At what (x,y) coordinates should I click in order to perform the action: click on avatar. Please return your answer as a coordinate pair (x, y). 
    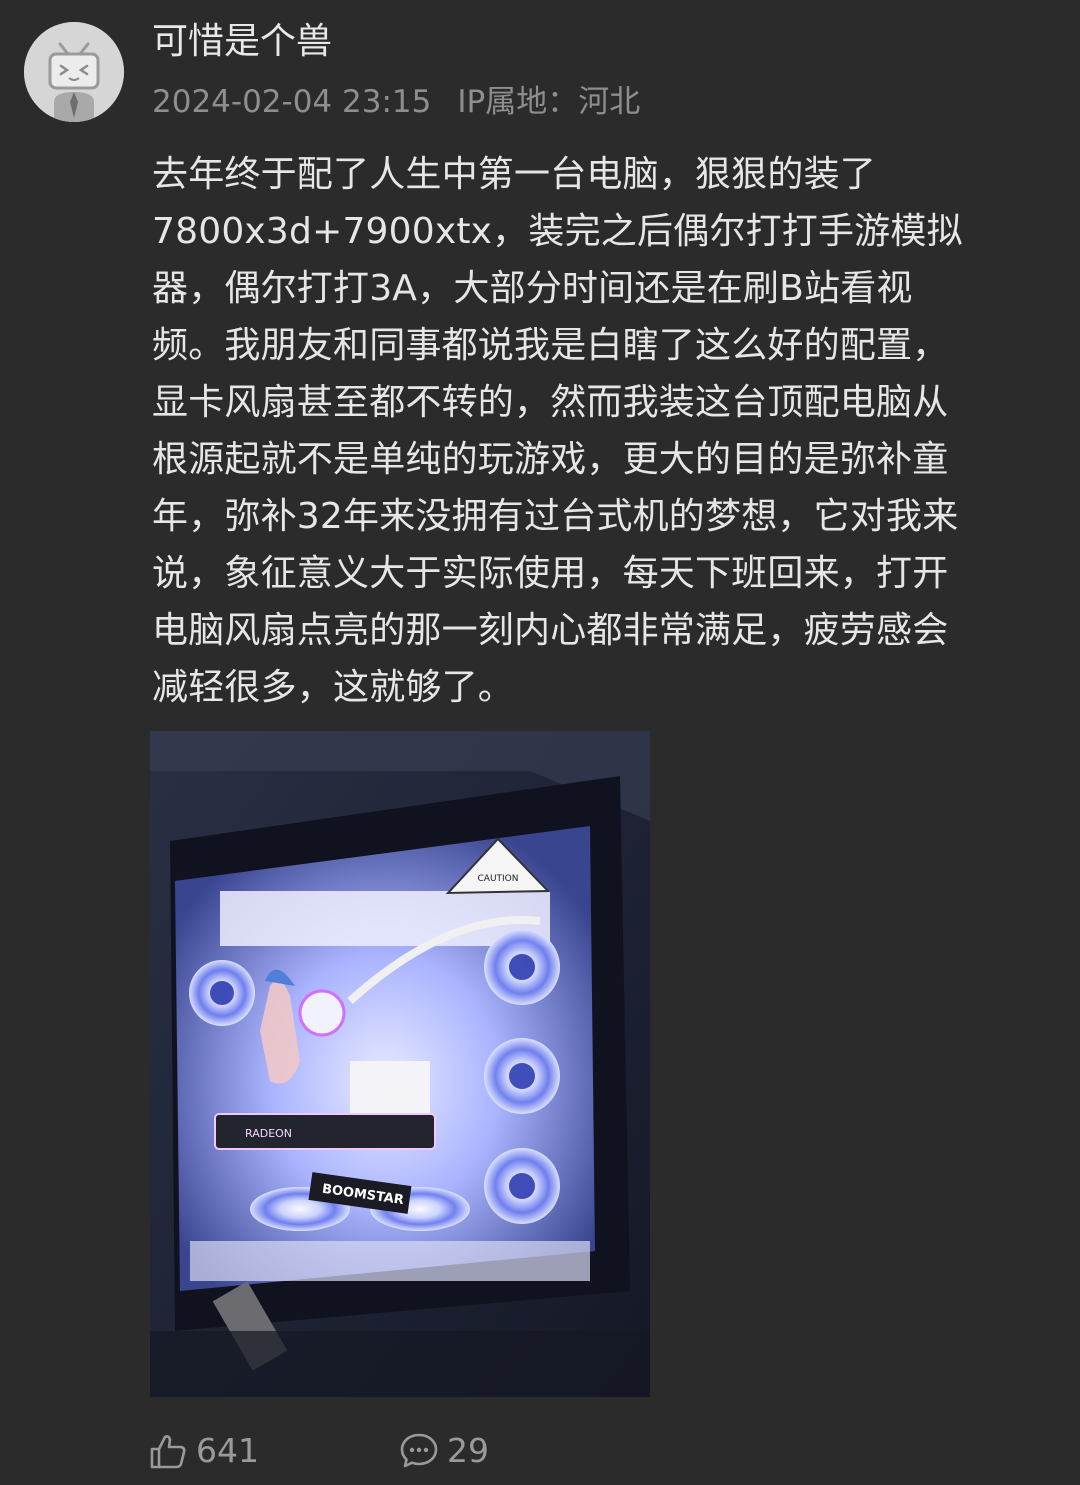
    Looking at the image, I should click on (74, 72).